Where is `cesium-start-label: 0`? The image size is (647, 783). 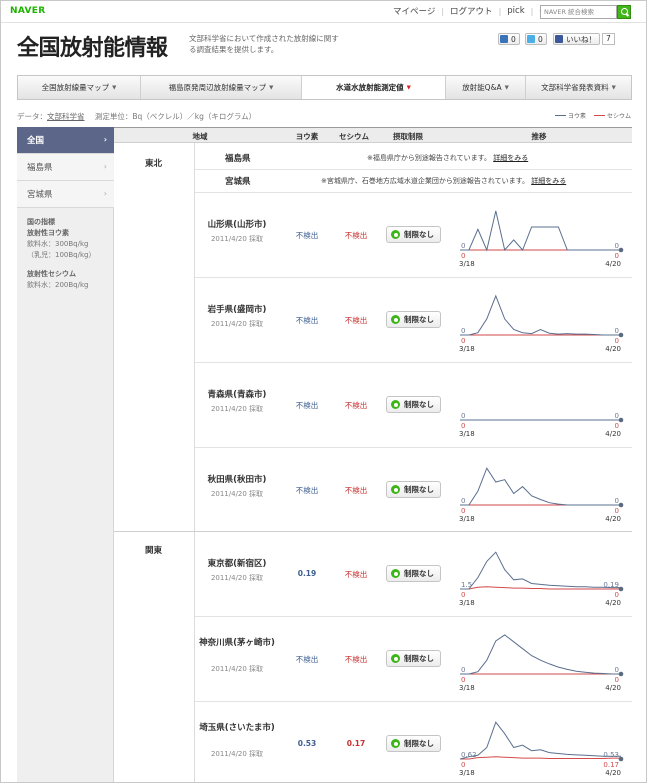 cesium-start-label: 0 is located at coordinates (463, 765).